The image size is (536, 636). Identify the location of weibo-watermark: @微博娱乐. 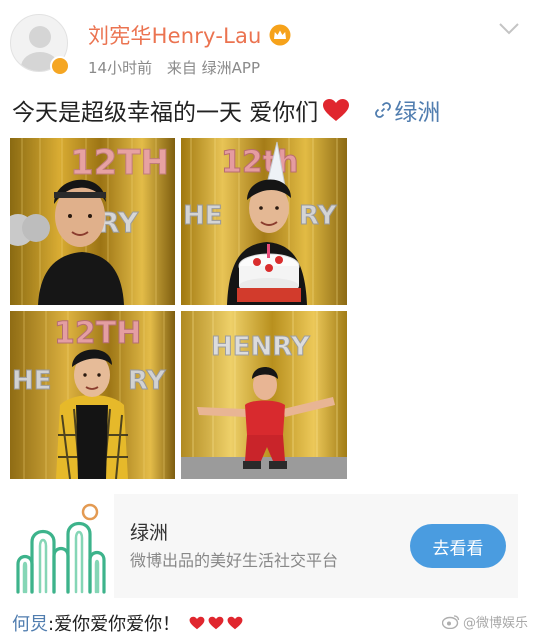
(484, 621).